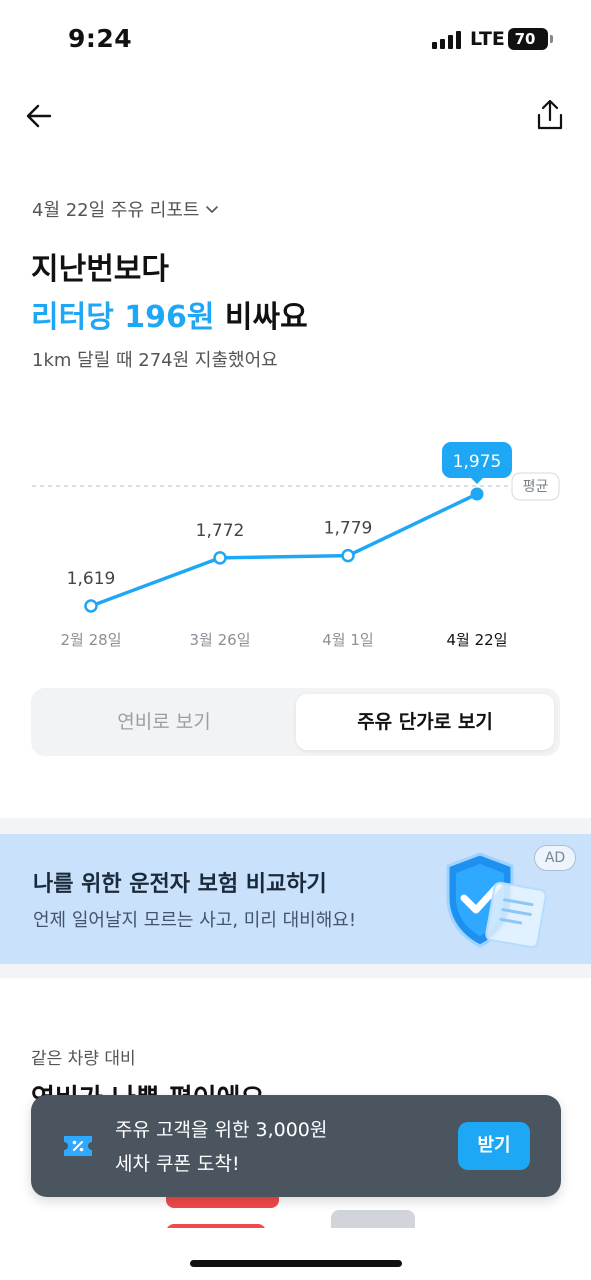 Image resolution: width=591 pixels, height=1280 pixels. What do you see at coordinates (296, 1263) in the screenshot?
I see `home-indicator` at bounding box center [296, 1263].